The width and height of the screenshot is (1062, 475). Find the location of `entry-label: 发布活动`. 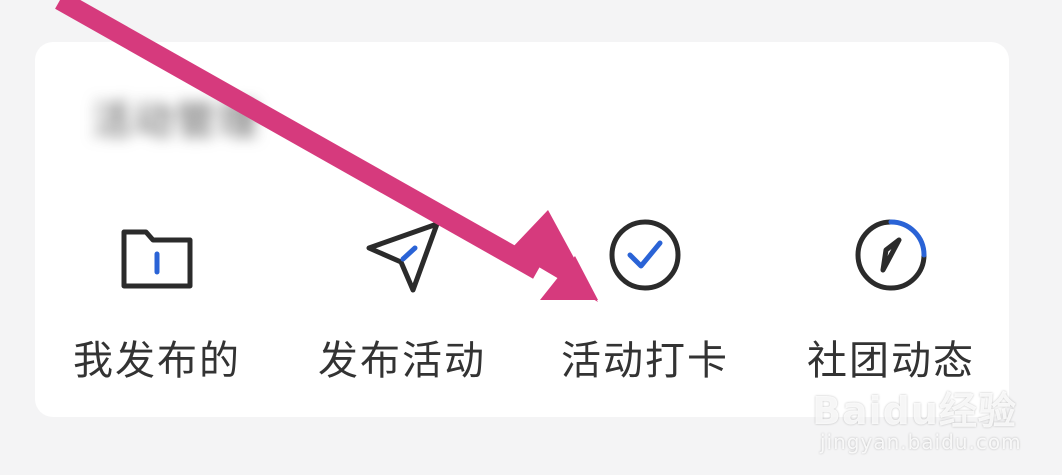

entry-label: 发布活动 is located at coordinates (402, 361).